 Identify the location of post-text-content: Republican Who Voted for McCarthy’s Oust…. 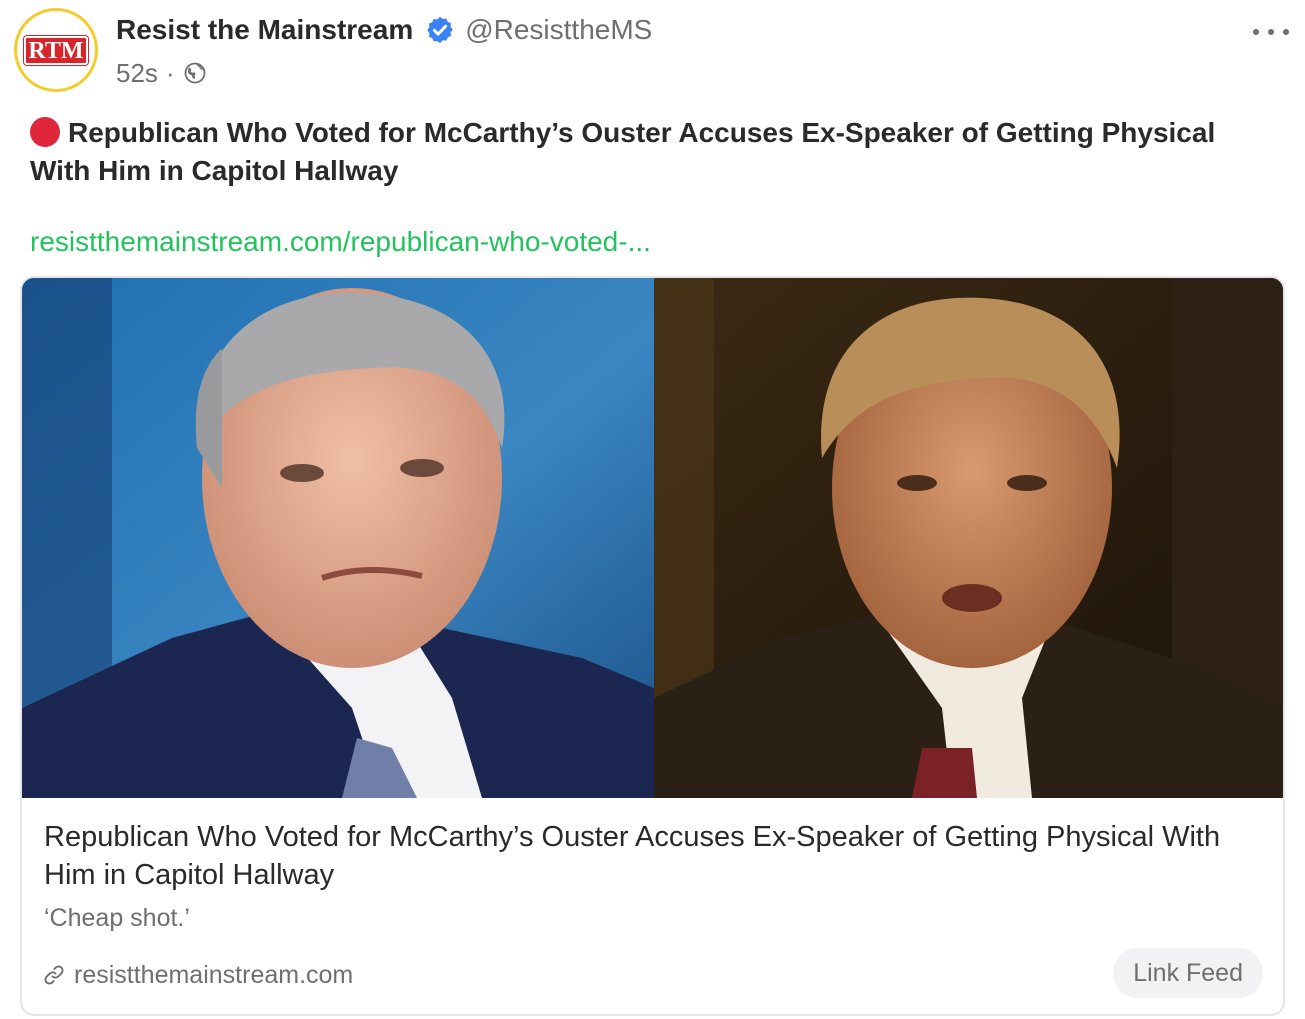
(623, 151).